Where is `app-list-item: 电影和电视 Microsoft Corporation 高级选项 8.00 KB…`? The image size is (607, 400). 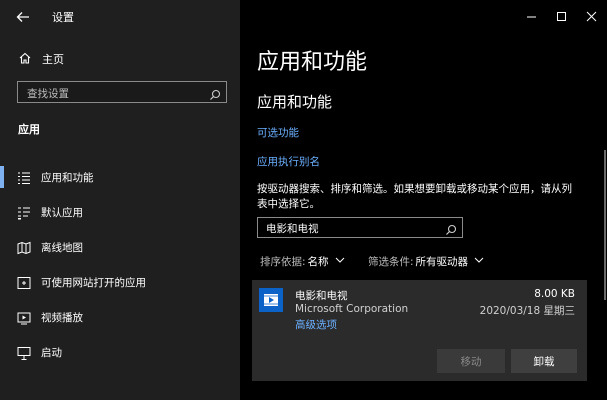
app-list-item: 电影和电视 Microsoft Corporation 高级选项 8.00 KB… is located at coordinates (419, 330).